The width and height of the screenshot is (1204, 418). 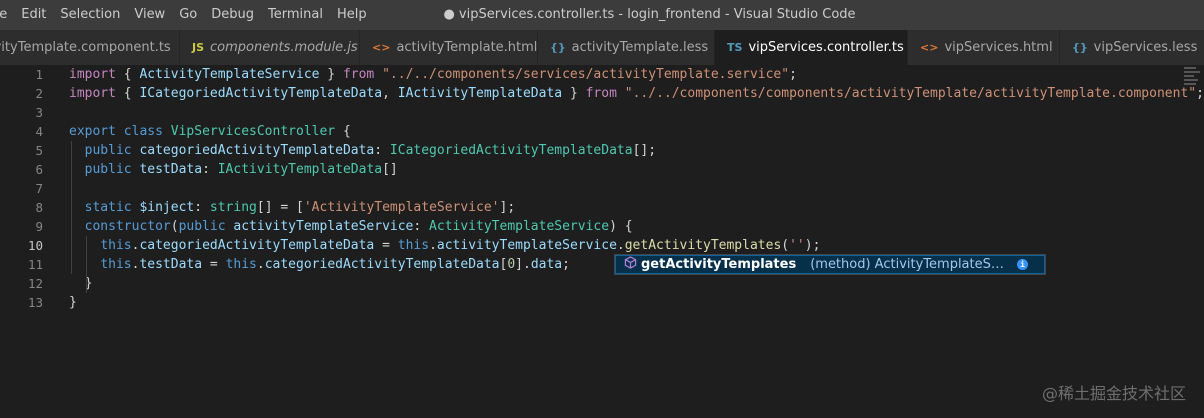 I want to click on code-token: class, so click(x=143, y=131).